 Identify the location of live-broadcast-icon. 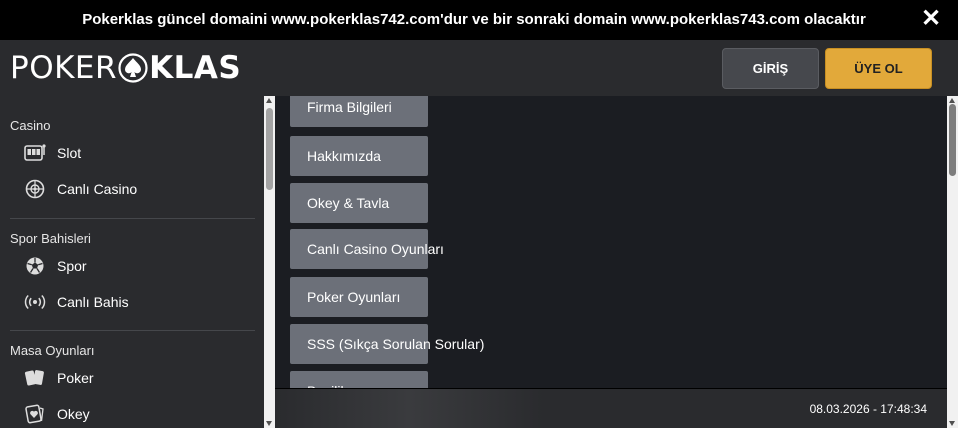
(35, 302).